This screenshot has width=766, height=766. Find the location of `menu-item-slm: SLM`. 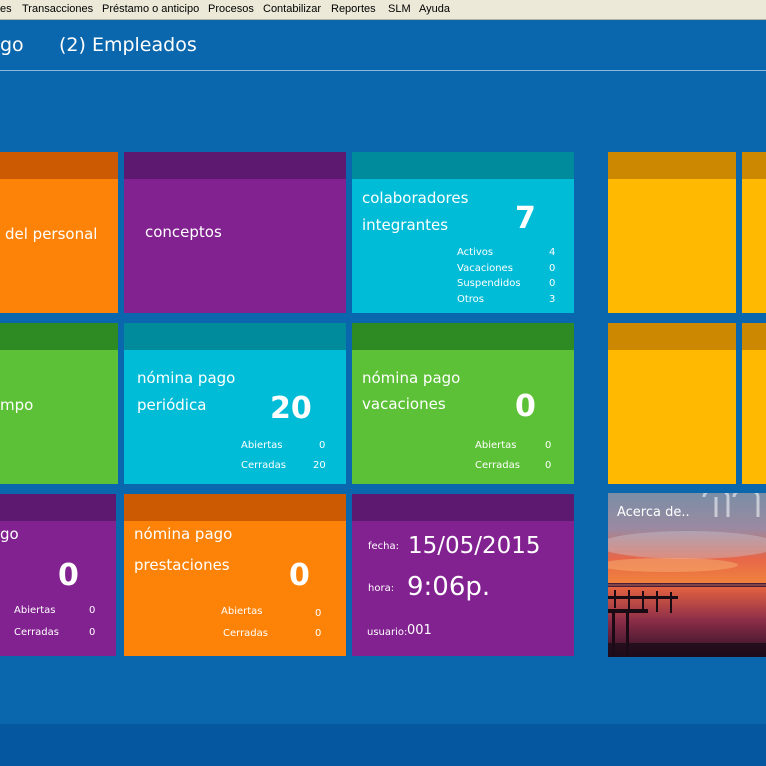

menu-item-slm: SLM is located at coordinates (399, 9).